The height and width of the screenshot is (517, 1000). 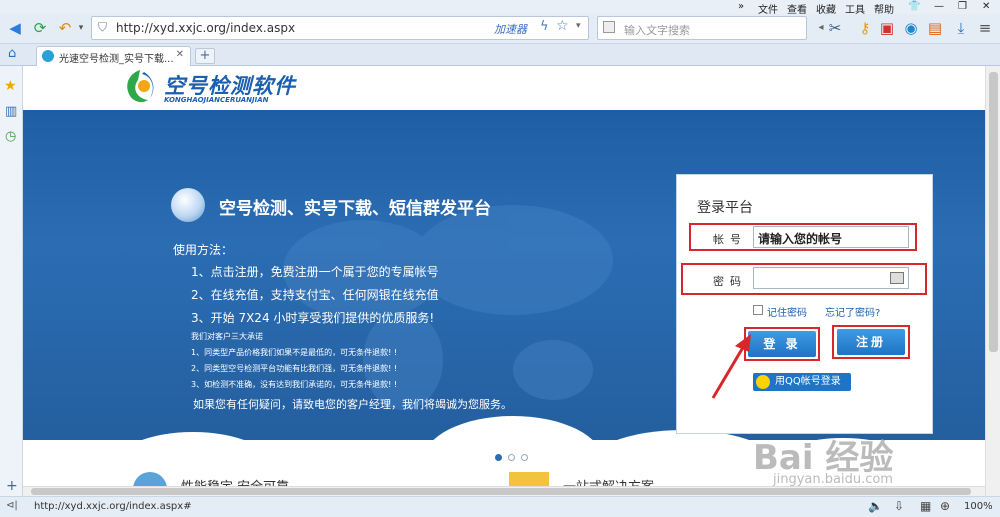 I want to click on account-label: 帐号, so click(x=730, y=239).